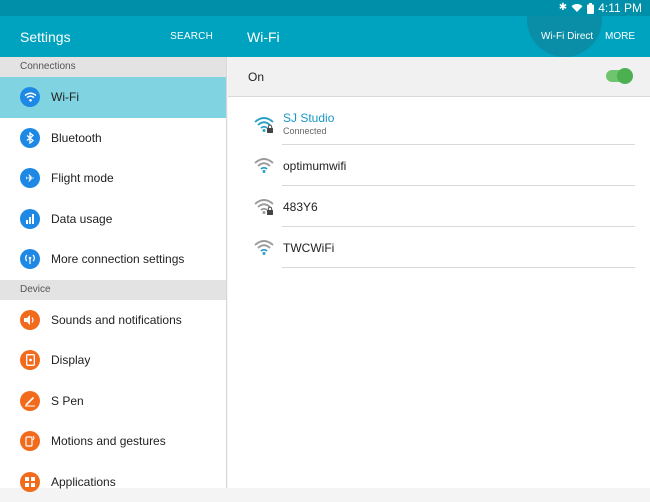 The width and height of the screenshot is (650, 502). What do you see at coordinates (30, 219) in the screenshot?
I see `data-usage-icon` at bounding box center [30, 219].